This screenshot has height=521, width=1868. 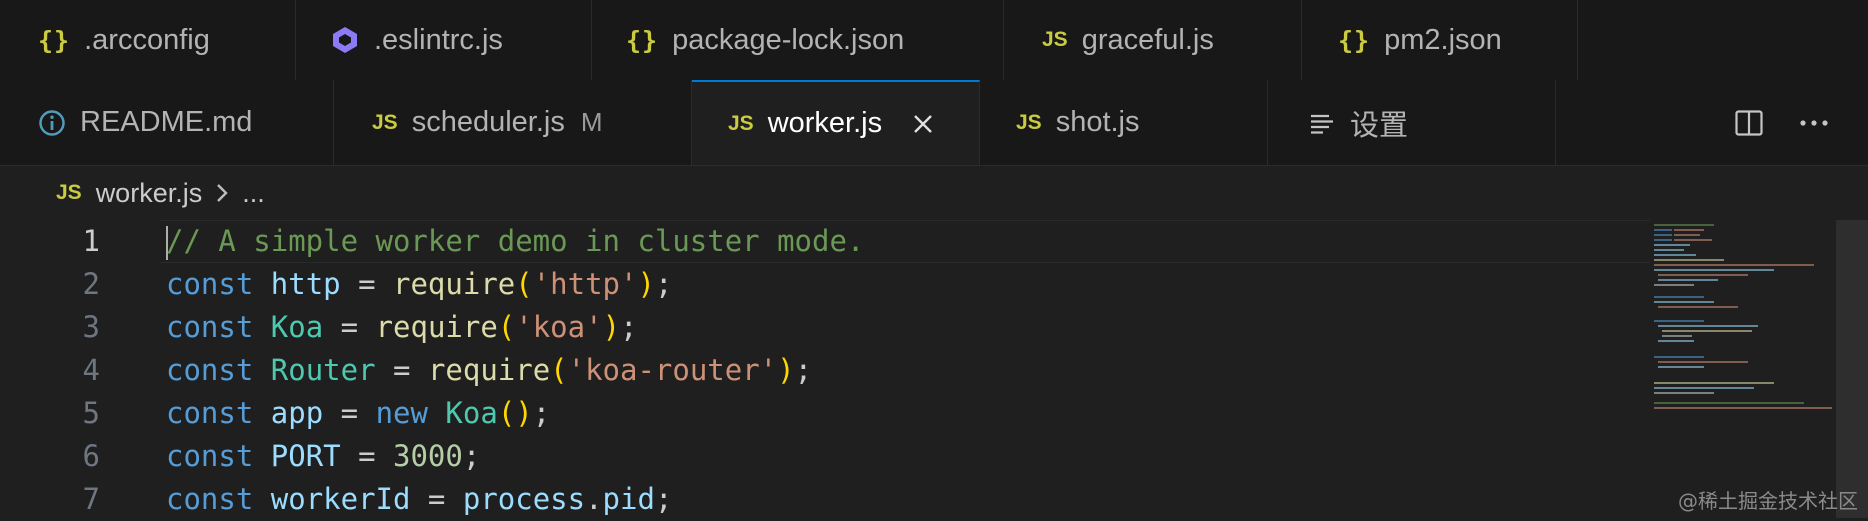 I want to click on line-number: 4, so click(x=91, y=370).